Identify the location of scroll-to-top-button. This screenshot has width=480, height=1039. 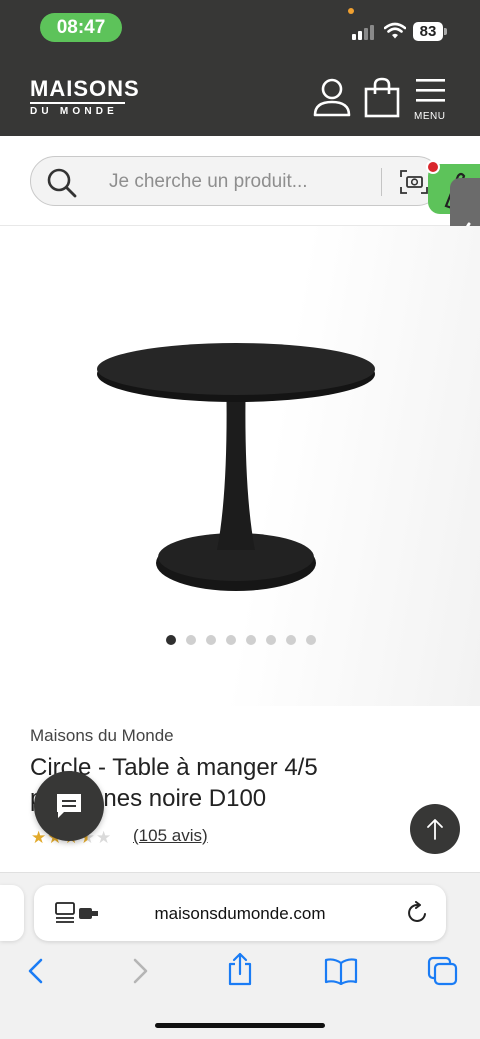
(435, 829).